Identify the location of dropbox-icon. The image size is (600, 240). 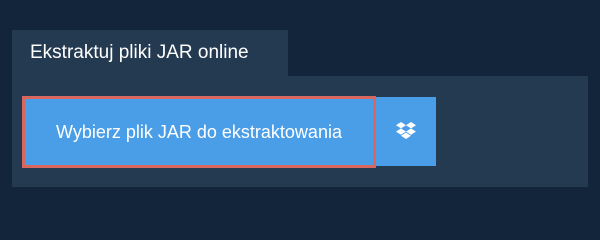
(406, 130).